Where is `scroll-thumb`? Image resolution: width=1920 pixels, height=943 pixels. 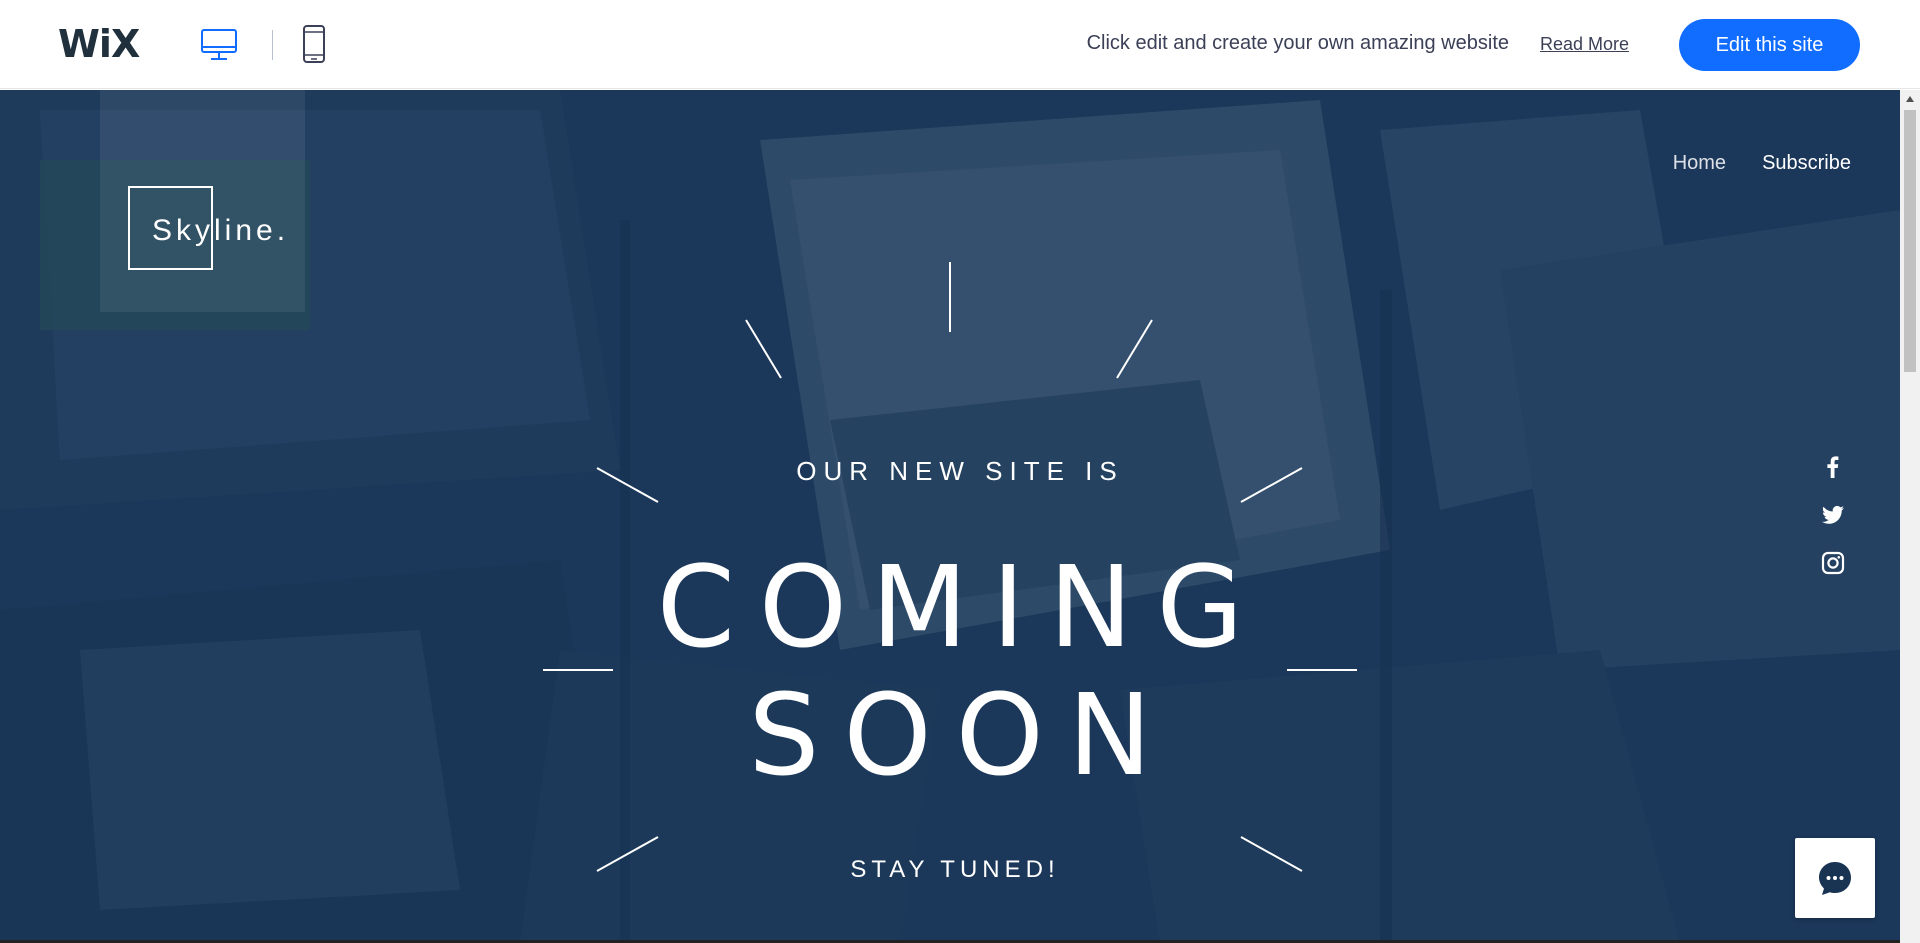
scroll-thumb is located at coordinates (1910, 241).